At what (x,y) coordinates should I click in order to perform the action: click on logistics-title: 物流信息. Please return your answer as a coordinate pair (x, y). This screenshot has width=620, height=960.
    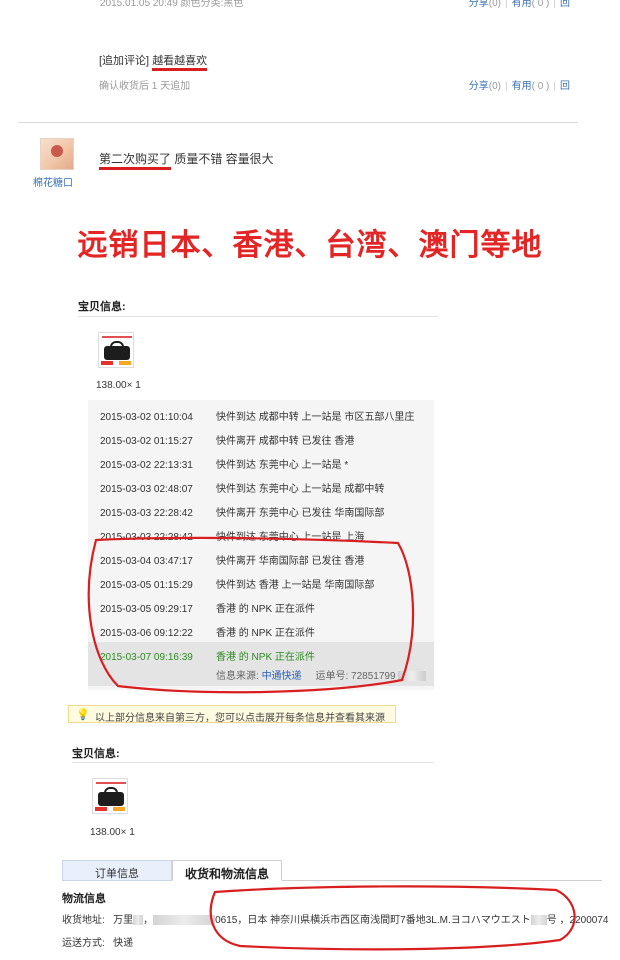
    Looking at the image, I should click on (84, 899).